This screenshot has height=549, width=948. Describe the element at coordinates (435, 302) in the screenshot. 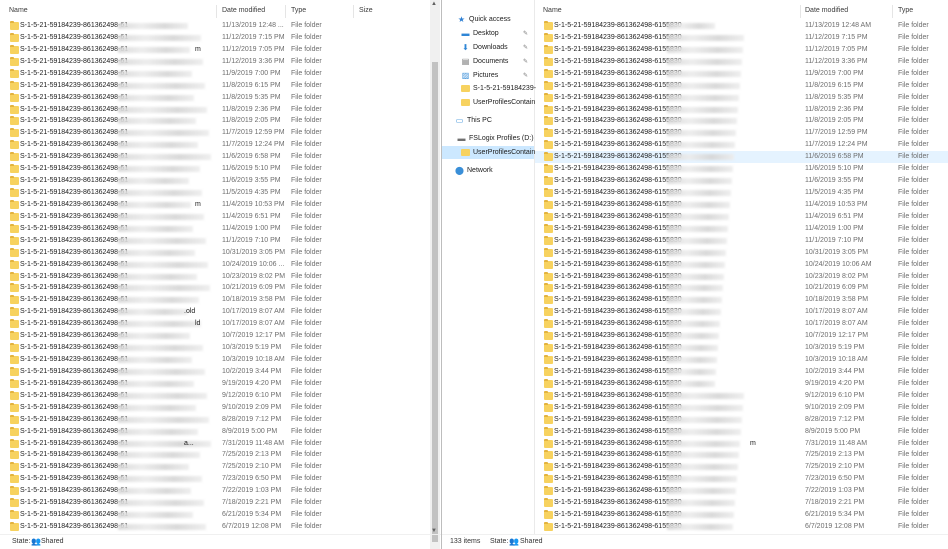

I see `left-scrollbar-thumb` at that location.